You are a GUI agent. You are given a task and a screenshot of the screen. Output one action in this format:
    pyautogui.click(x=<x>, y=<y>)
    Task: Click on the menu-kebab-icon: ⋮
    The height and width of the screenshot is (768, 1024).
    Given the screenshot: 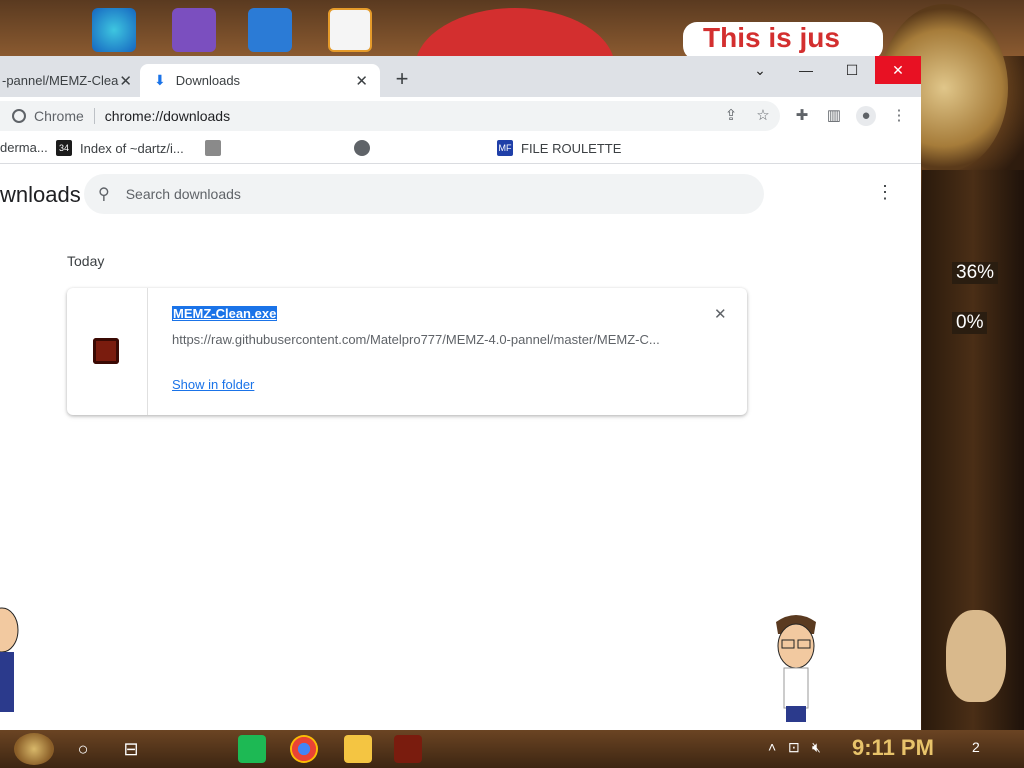 What is the action you would take?
    pyautogui.click(x=899, y=116)
    